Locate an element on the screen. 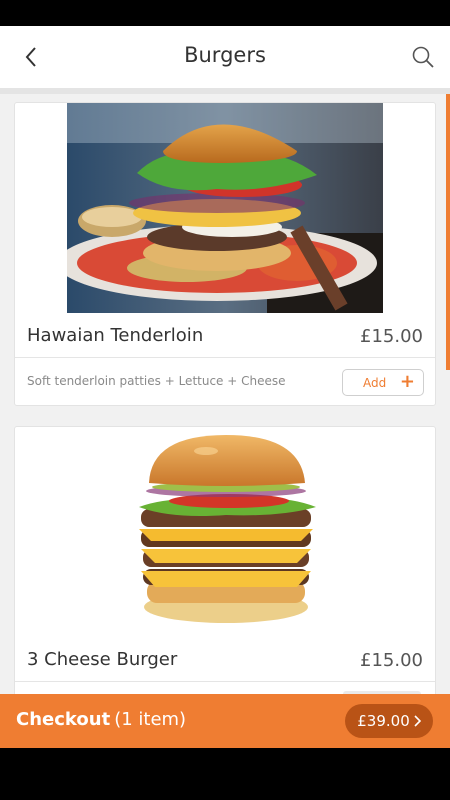 The height and width of the screenshot is (800, 450). scroll-indicator is located at coordinates (448, 232).